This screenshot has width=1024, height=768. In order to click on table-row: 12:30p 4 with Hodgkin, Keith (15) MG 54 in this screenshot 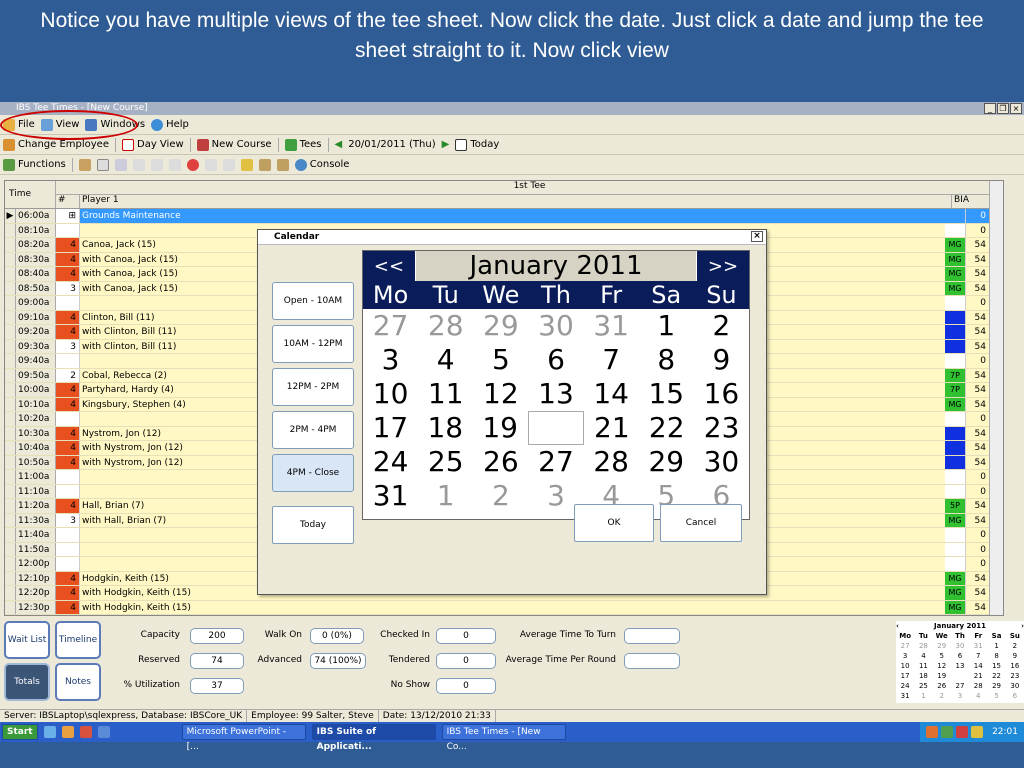, I will do `click(504, 607)`.